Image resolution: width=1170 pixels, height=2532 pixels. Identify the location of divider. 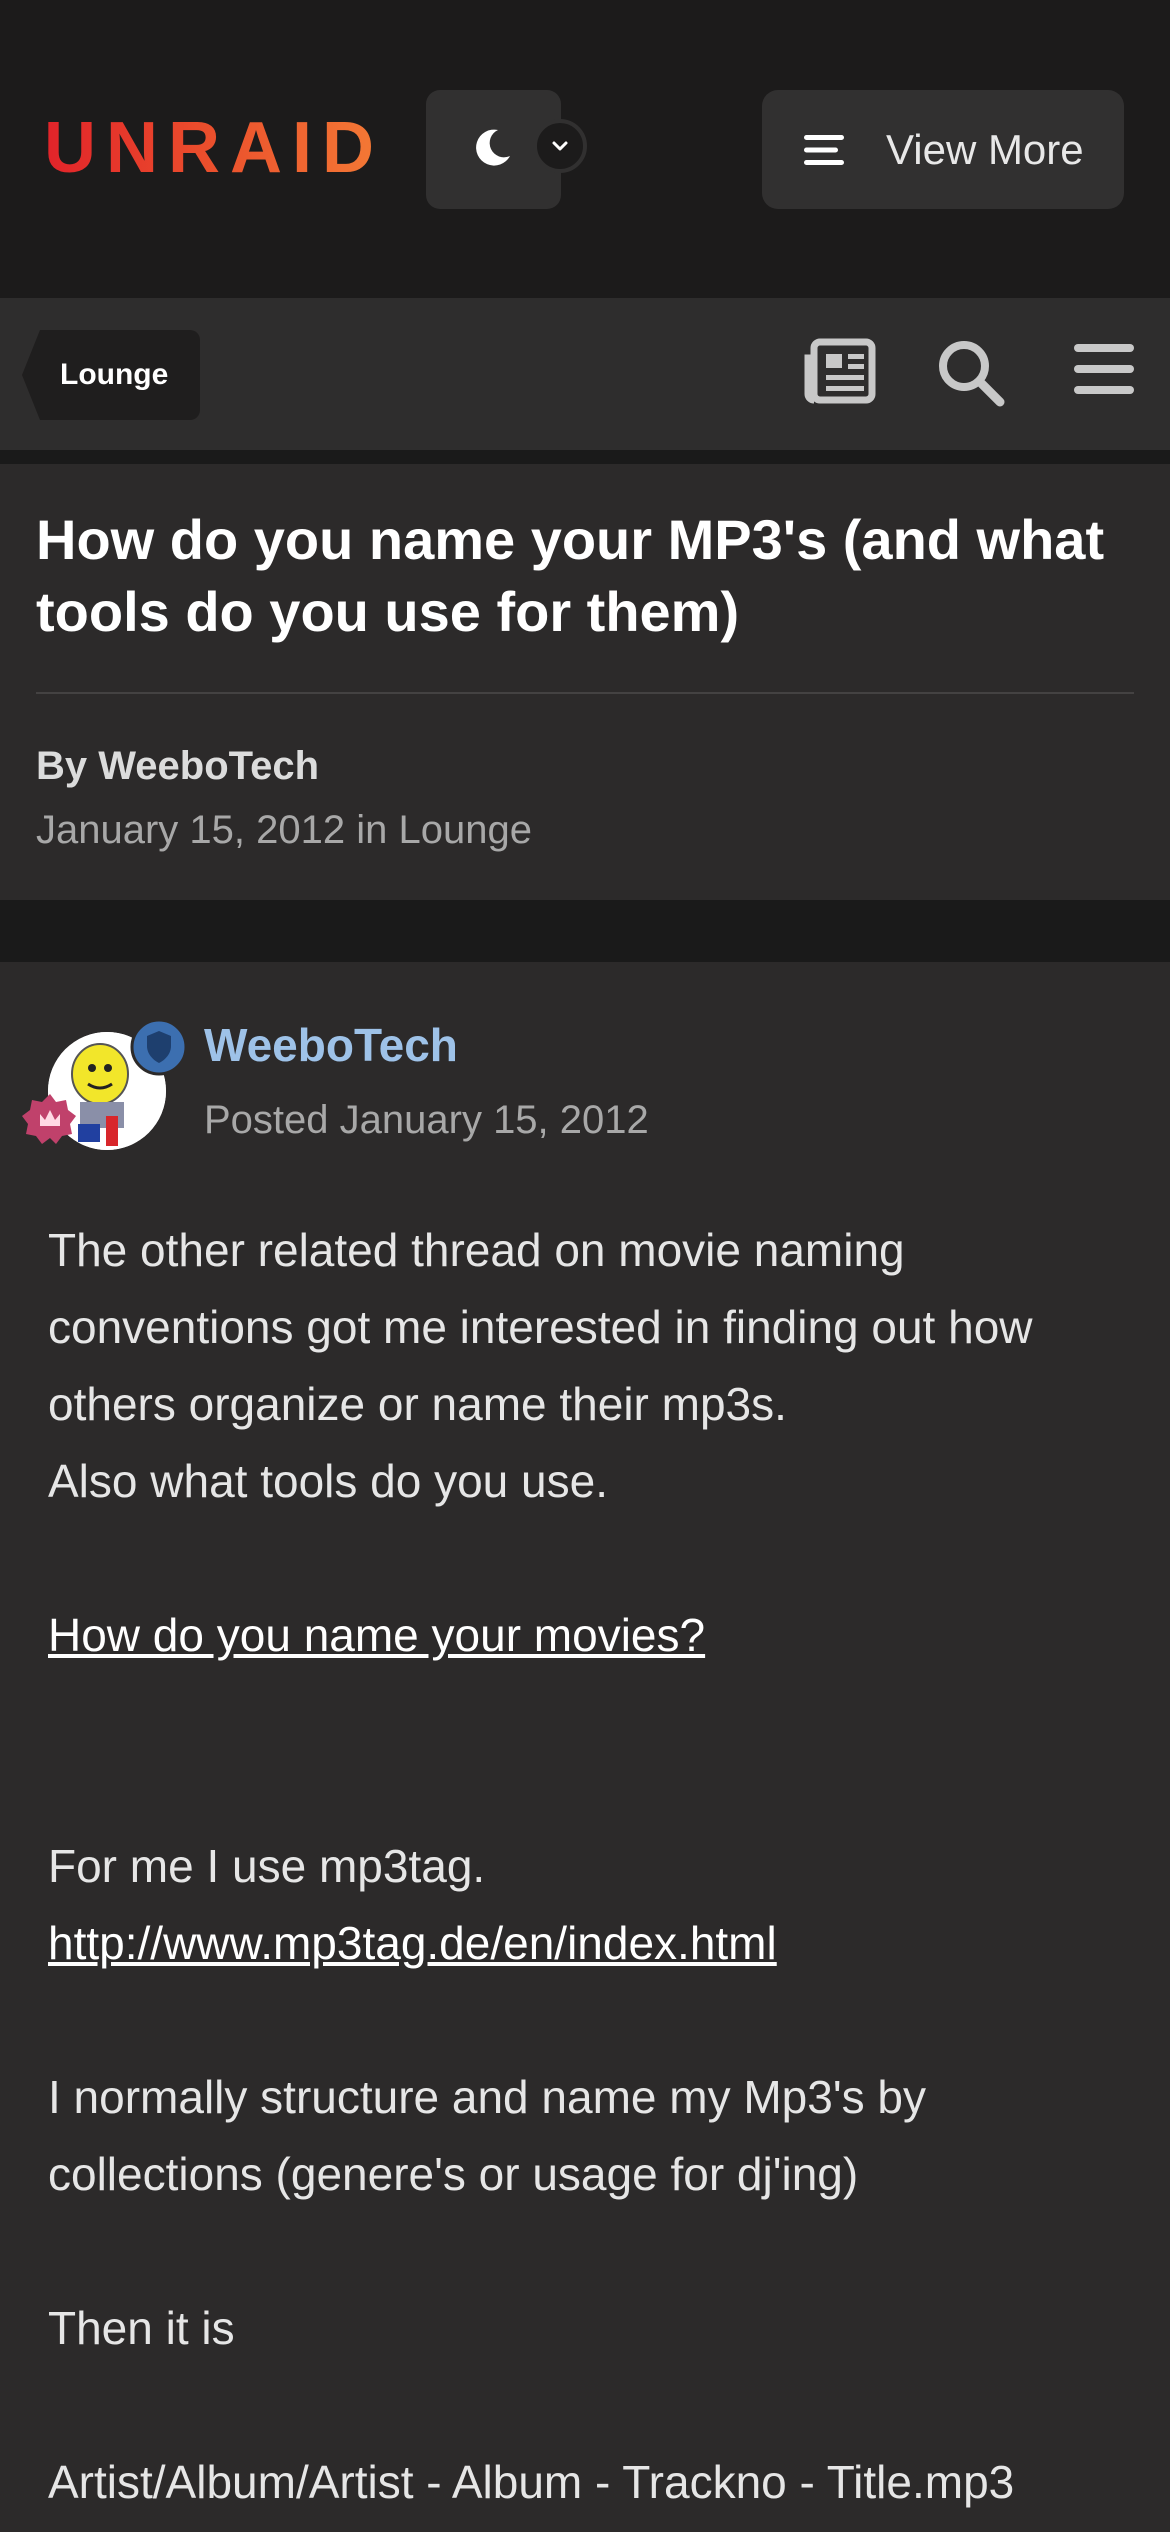
(585, 457).